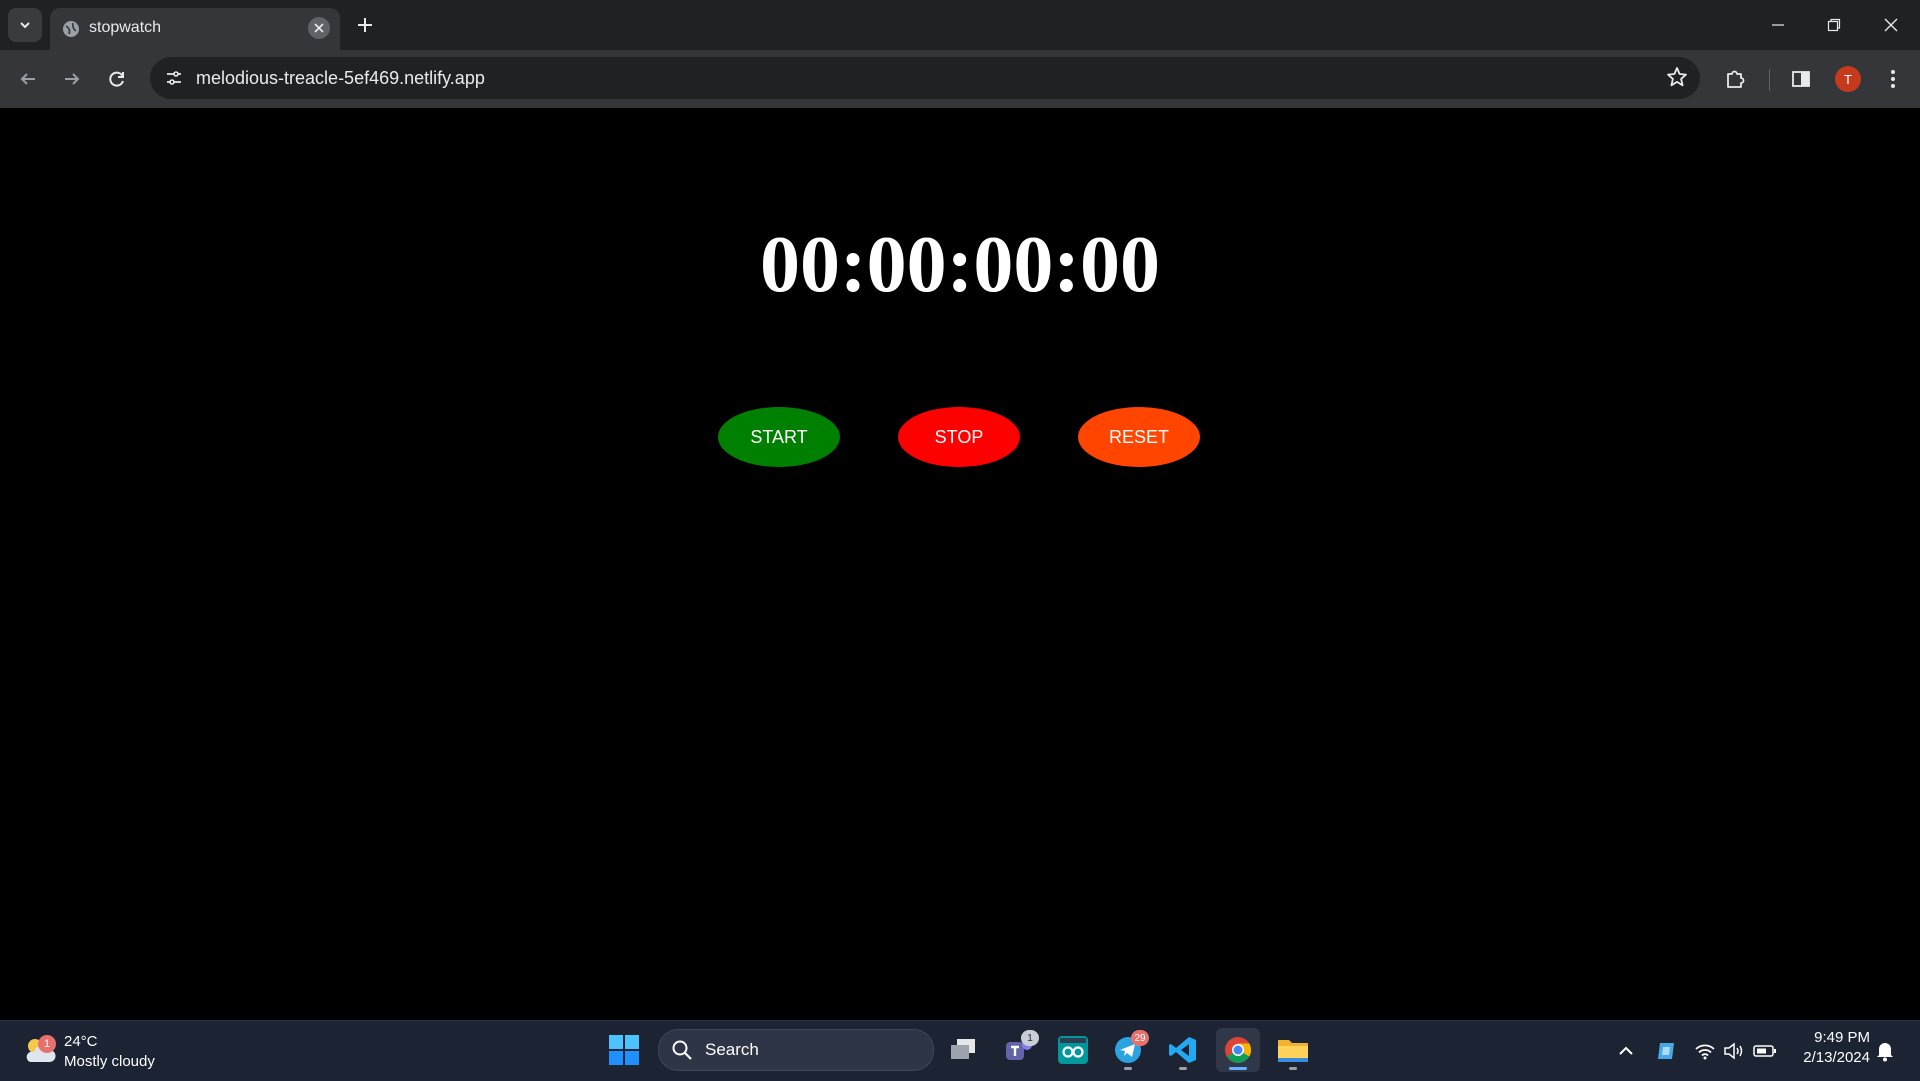 This screenshot has height=1081, width=1920. Describe the element at coordinates (1836, 1057) in the screenshot. I see `clock-date: 2/13/2024` at that location.